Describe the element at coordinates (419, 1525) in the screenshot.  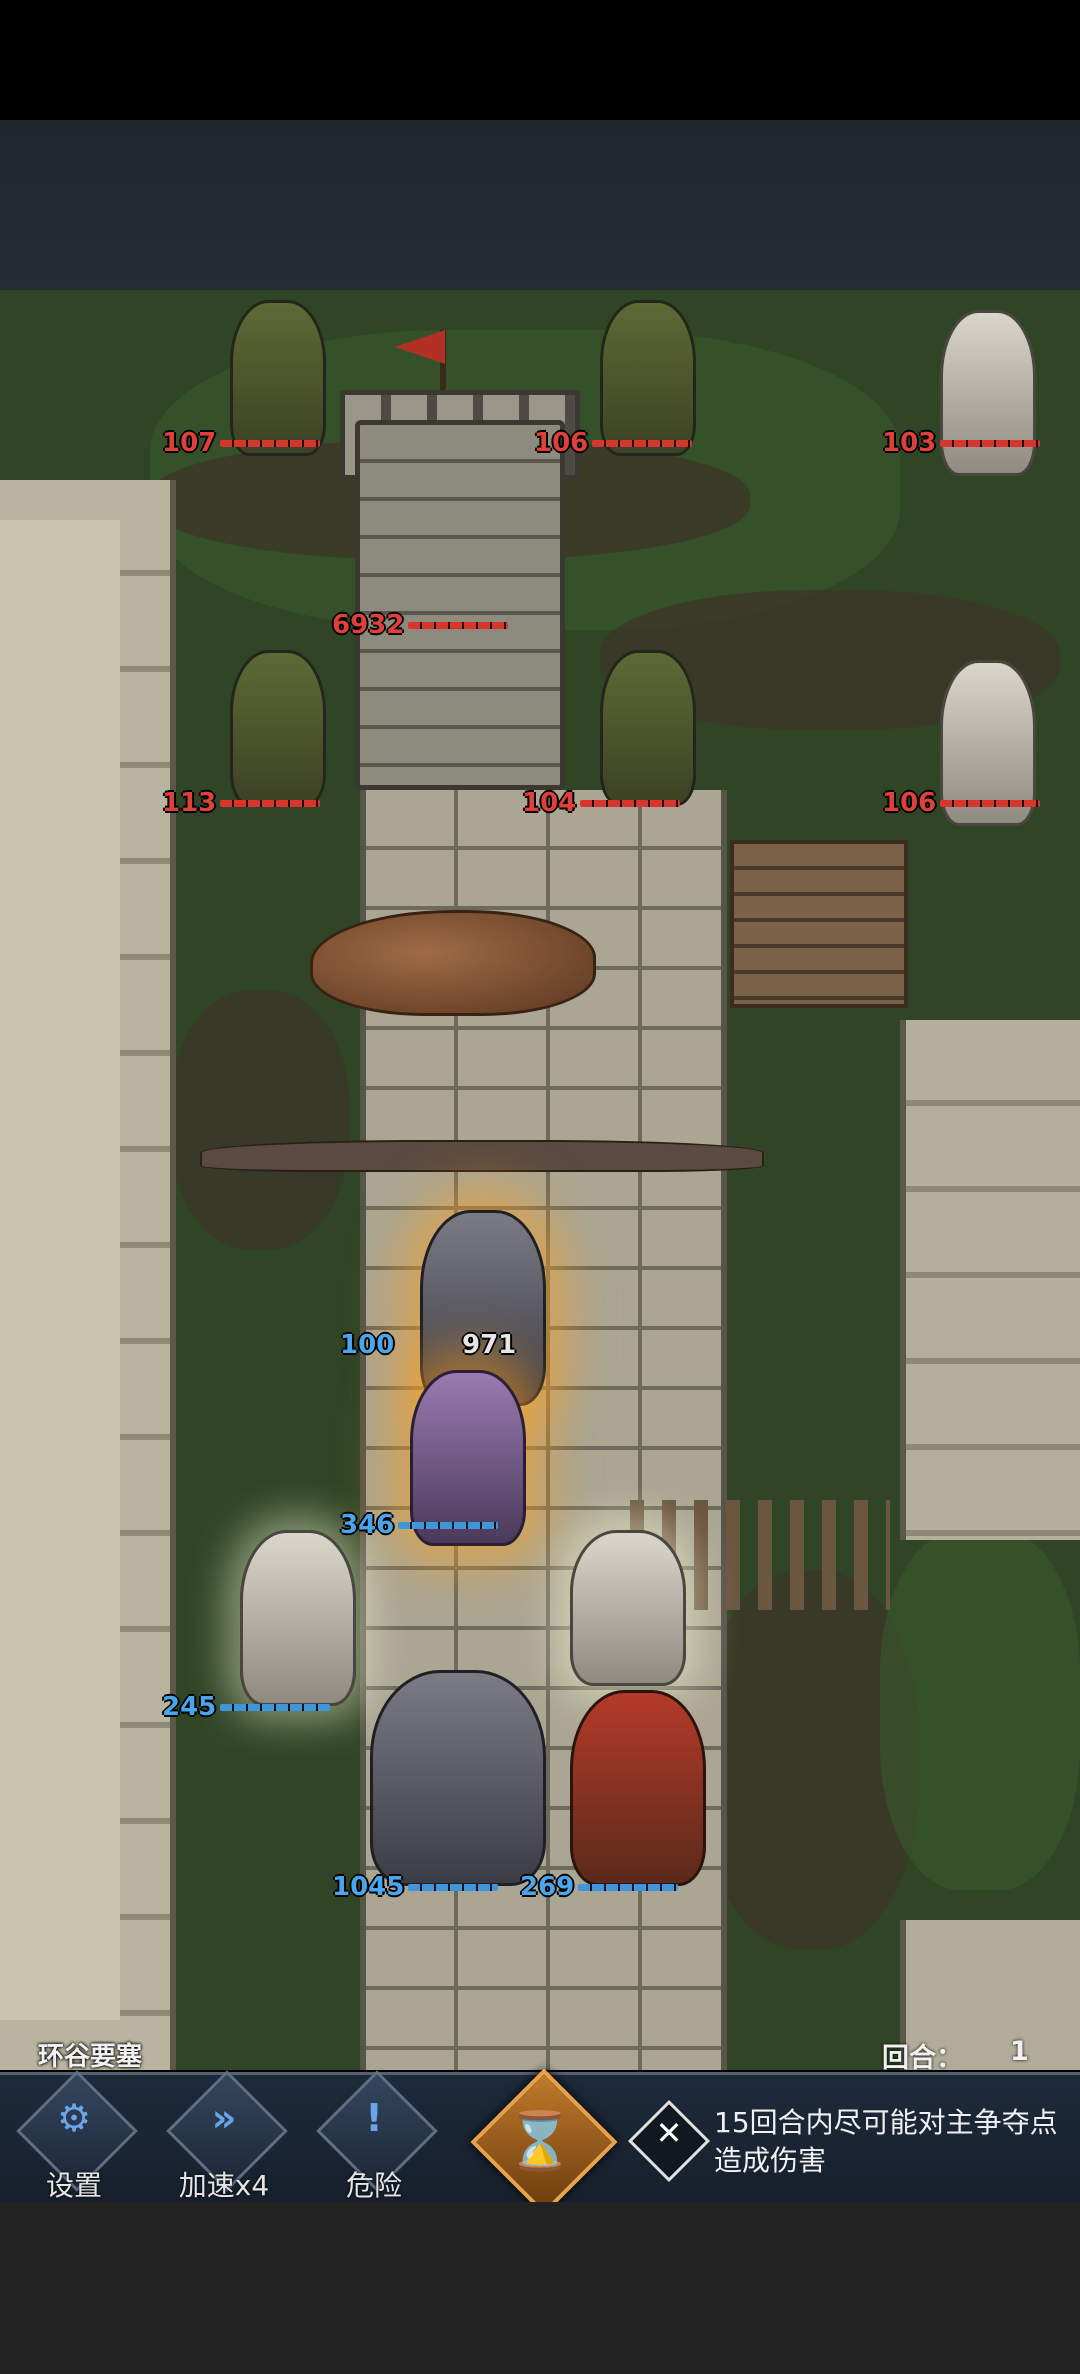
I see `ally-hp-label: 346` at that location.